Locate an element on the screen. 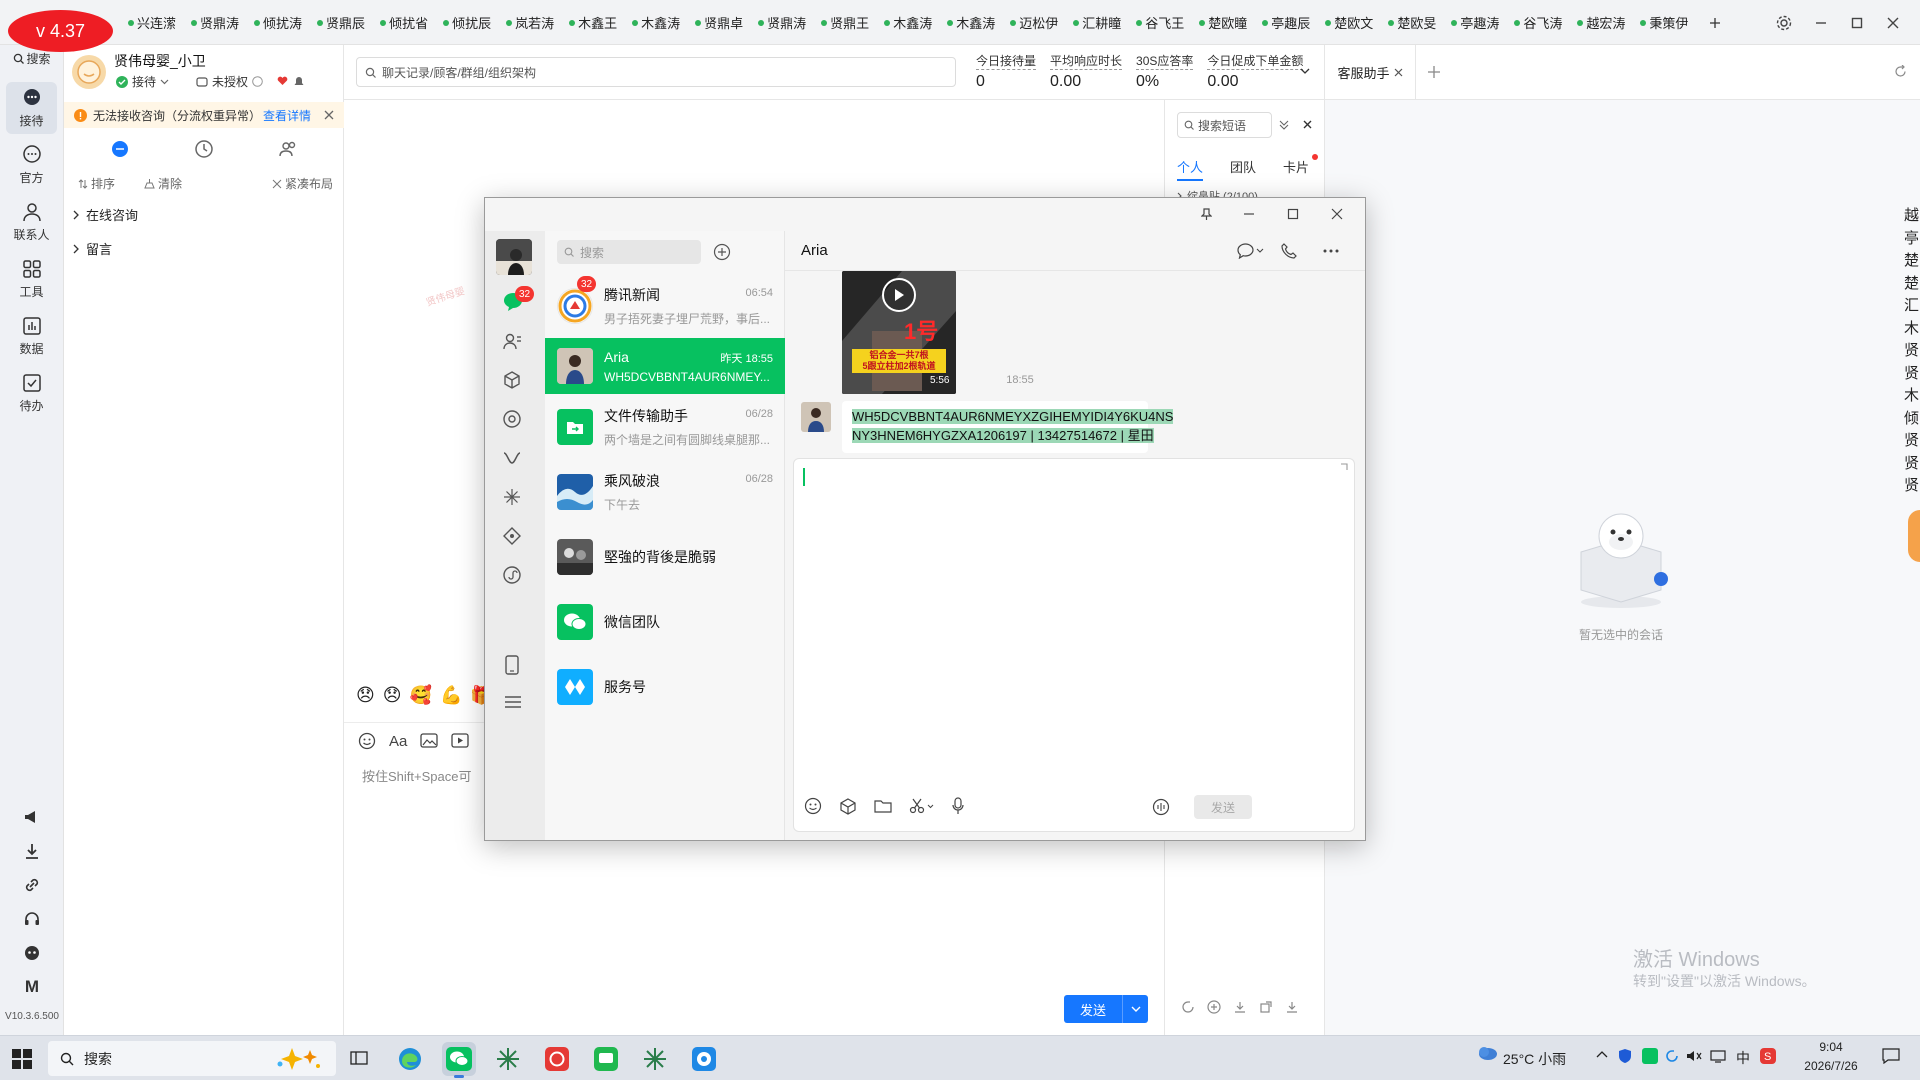 Image resolution: width=1920 pixels, height=1080 pixels. sogou-ime-icon: S is located at coordinates (1768, 1056).